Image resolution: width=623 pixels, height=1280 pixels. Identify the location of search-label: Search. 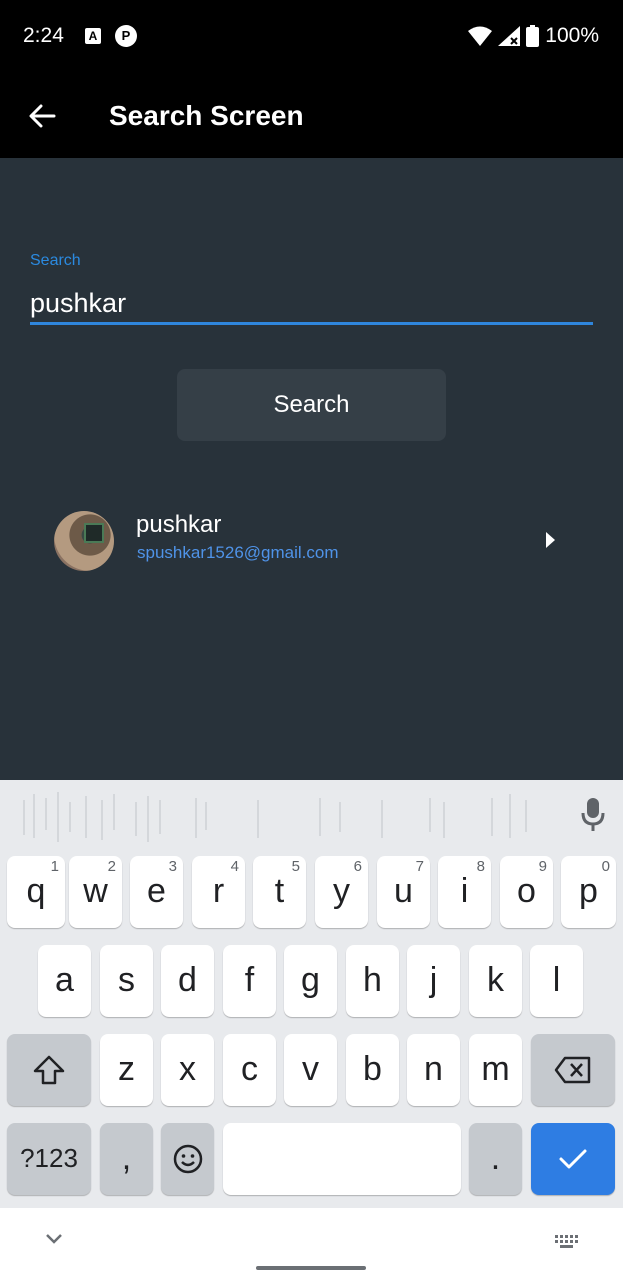
(55, 260).